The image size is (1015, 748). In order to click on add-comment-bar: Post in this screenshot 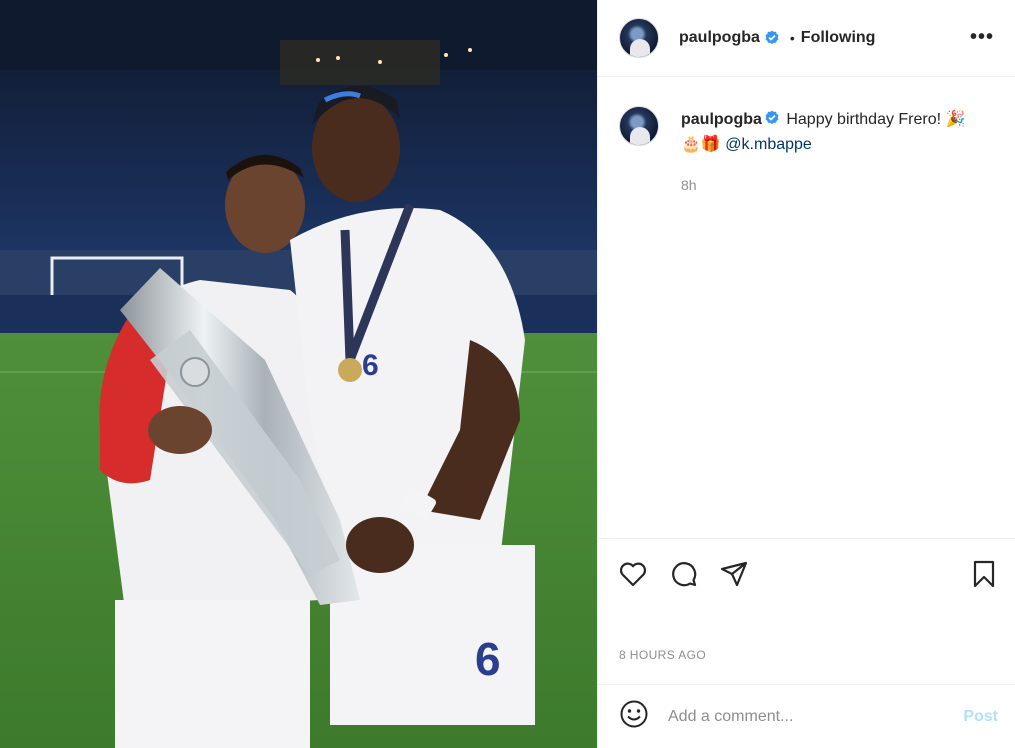, I will do `click(806, 716)`.